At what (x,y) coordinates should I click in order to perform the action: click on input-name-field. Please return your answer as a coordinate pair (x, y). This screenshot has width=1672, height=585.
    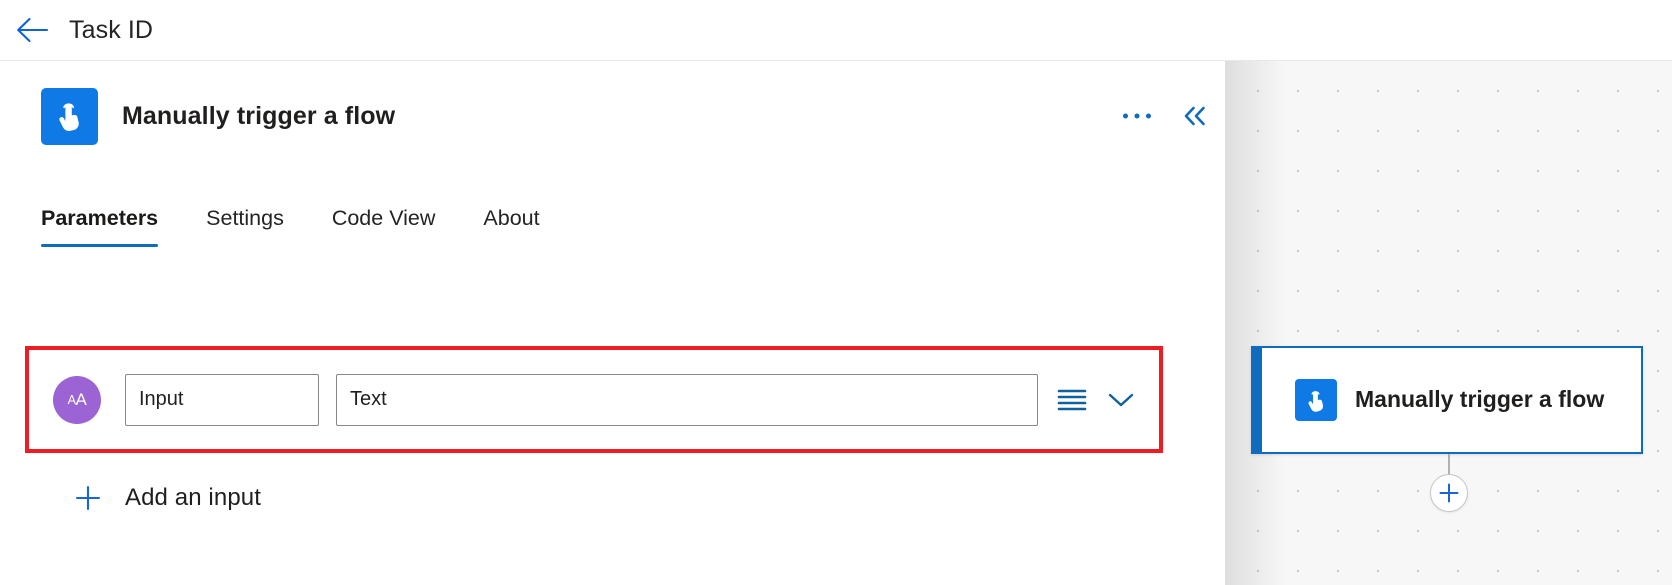
    Looking at the image, I should click on (222, 399).